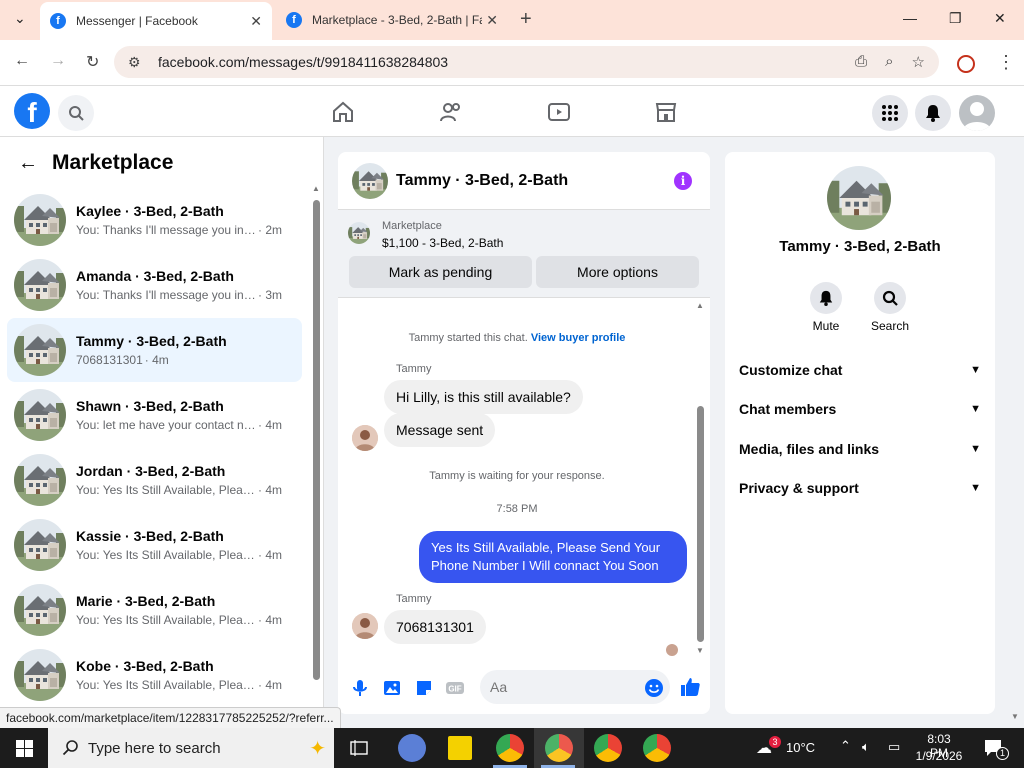 The width and height of the screenshot is (1024, 768). What do you see at coordinates (135, 62) in the screenshot?
I see `site-info-icon: ⚙` at bounding box center [135, 62].